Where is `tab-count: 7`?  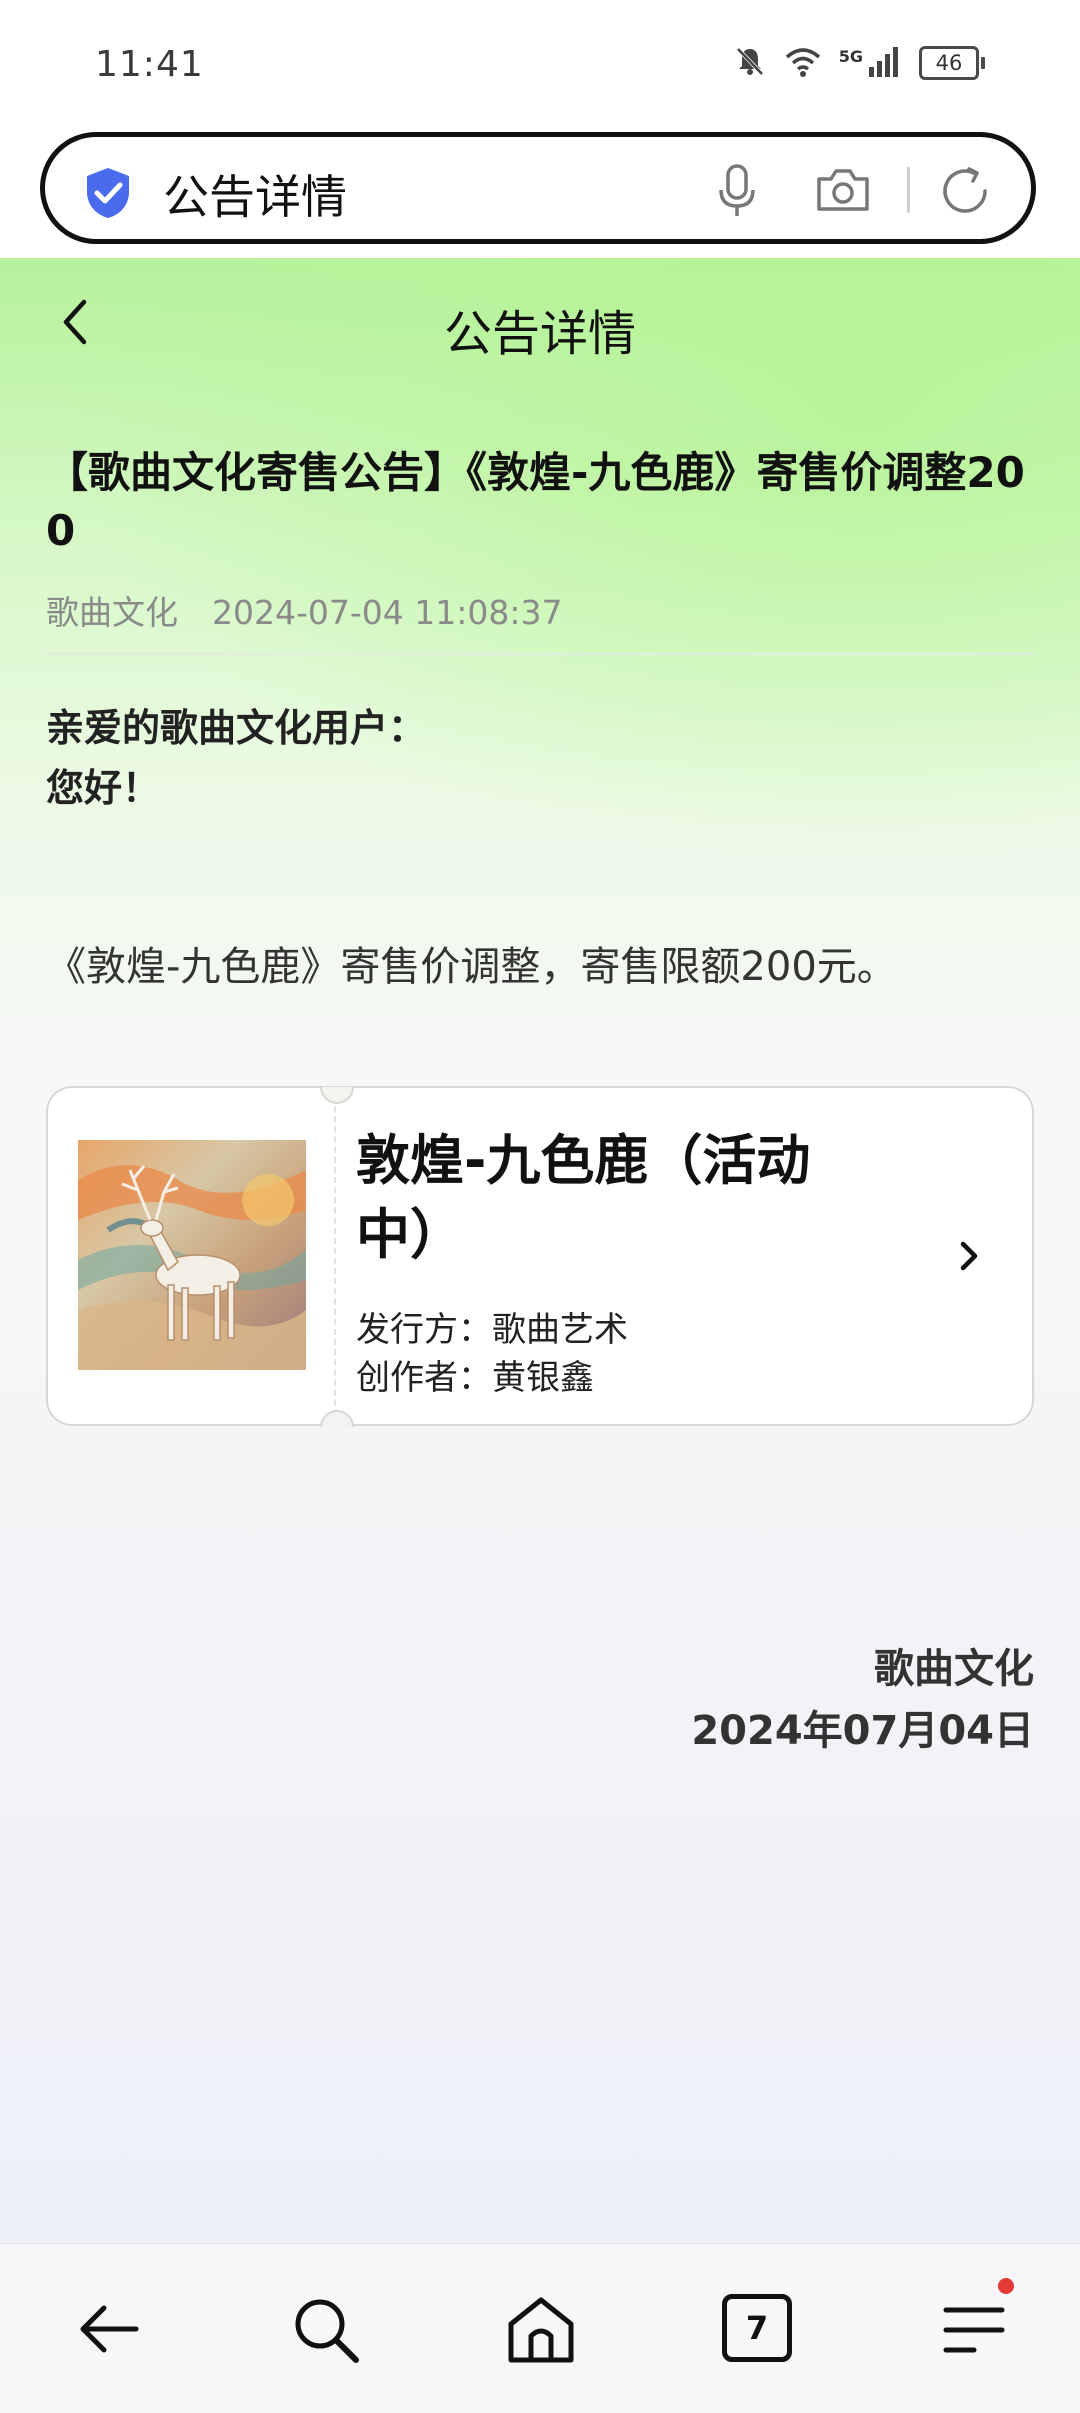 tab-count: 7 is located at coordinates (757, 2328).